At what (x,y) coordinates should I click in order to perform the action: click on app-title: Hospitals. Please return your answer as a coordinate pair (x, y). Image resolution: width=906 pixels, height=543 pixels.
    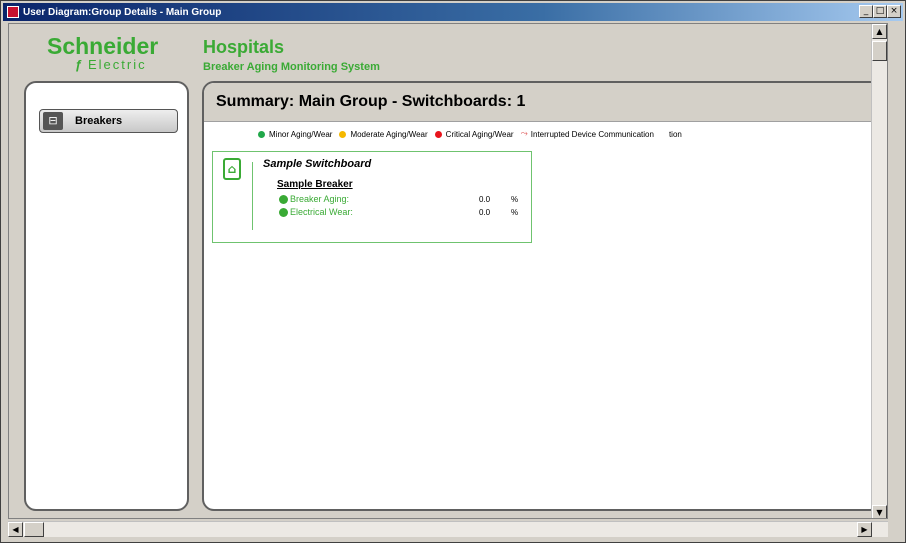
    Looking at the image, I should click on (244, 47).